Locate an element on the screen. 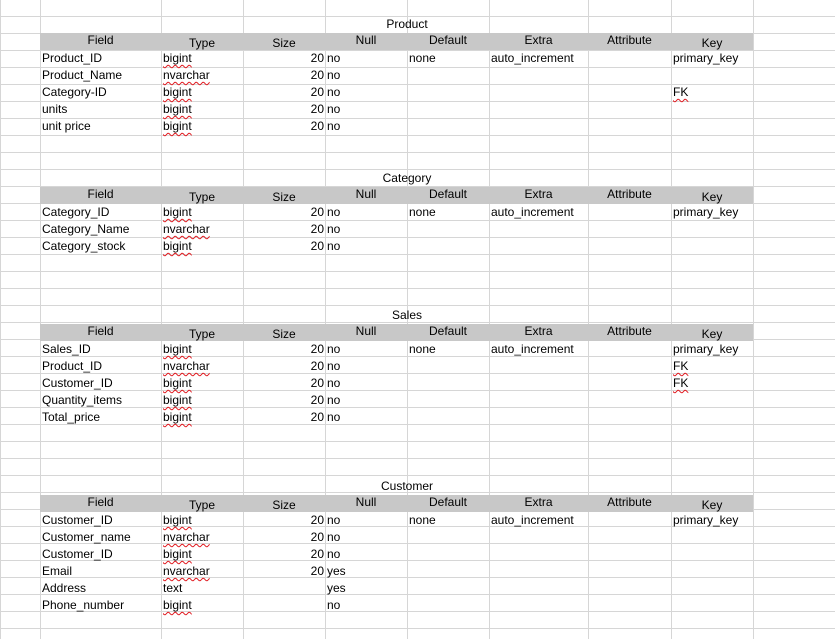  cell-field: Category-ID is located at coordinates (100, 92).